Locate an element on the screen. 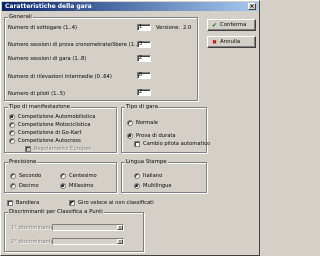  first-discriminant-select: ▼ is located at coordinates (88, 227).